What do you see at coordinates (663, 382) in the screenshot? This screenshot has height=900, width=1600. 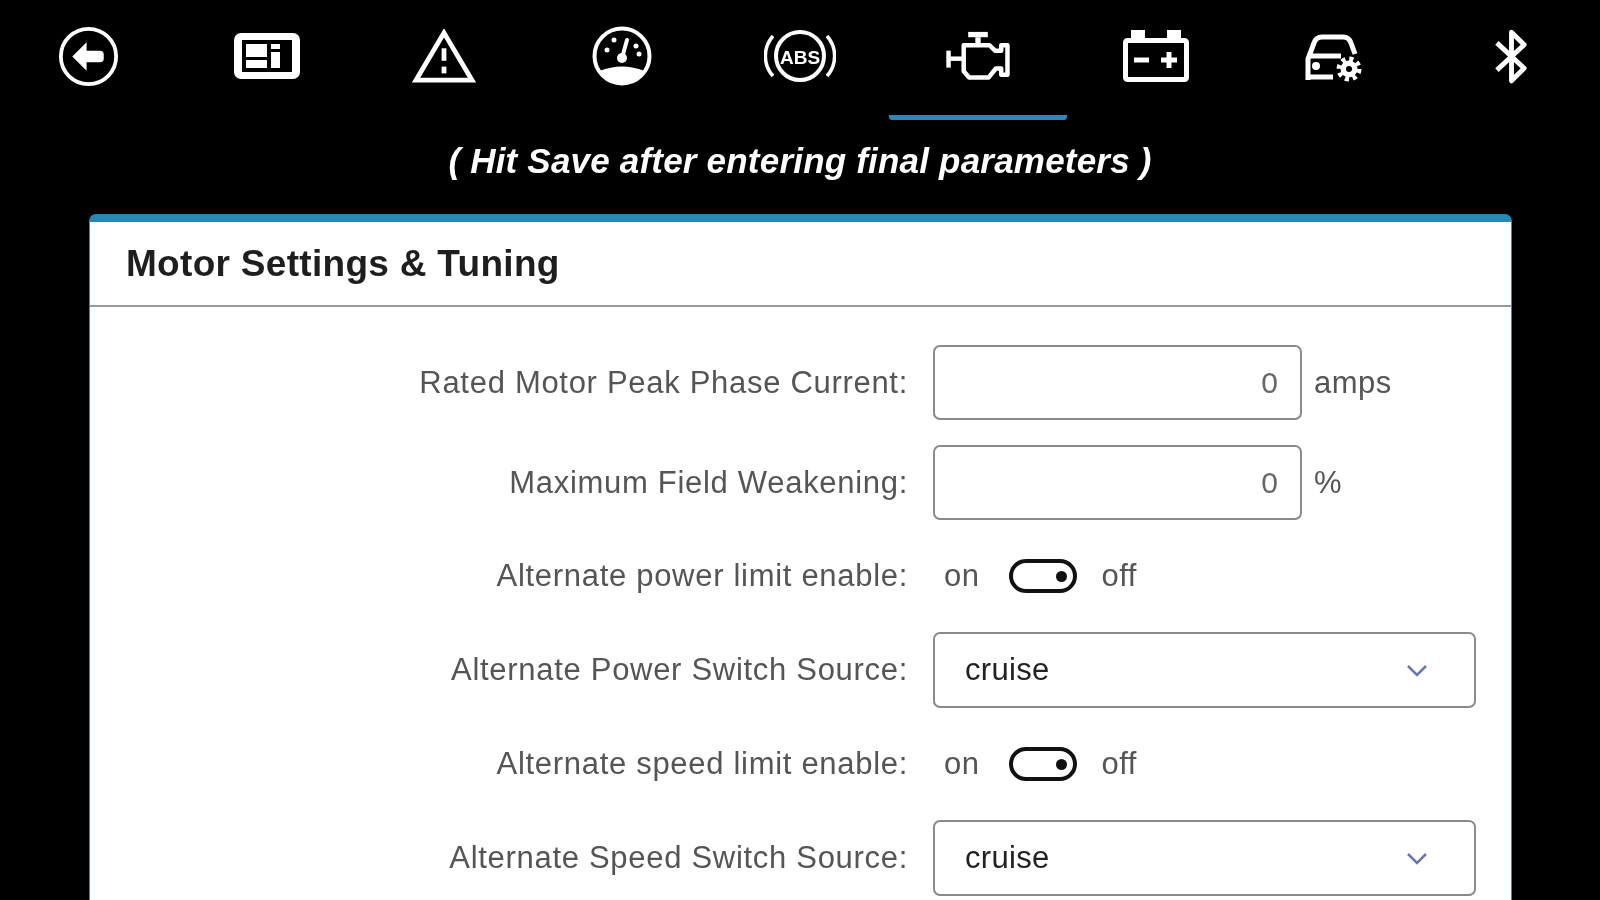 I see `field-label: Rated Motor Peak Phase Current:` at bounding box center [663, 382].